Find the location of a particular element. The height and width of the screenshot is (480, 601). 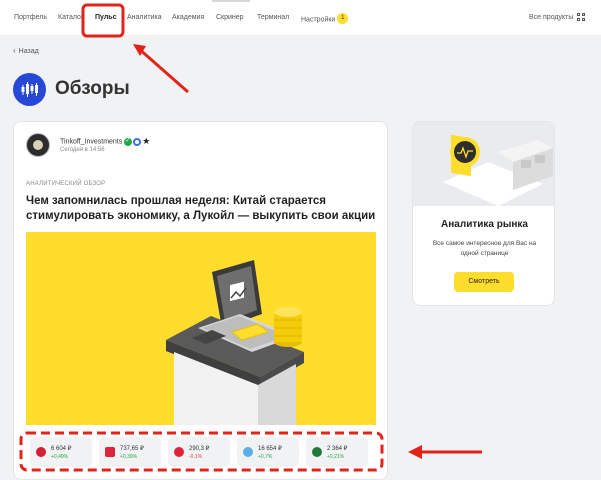

ticker-change: +0,49% is located at coordinates (60, 457).